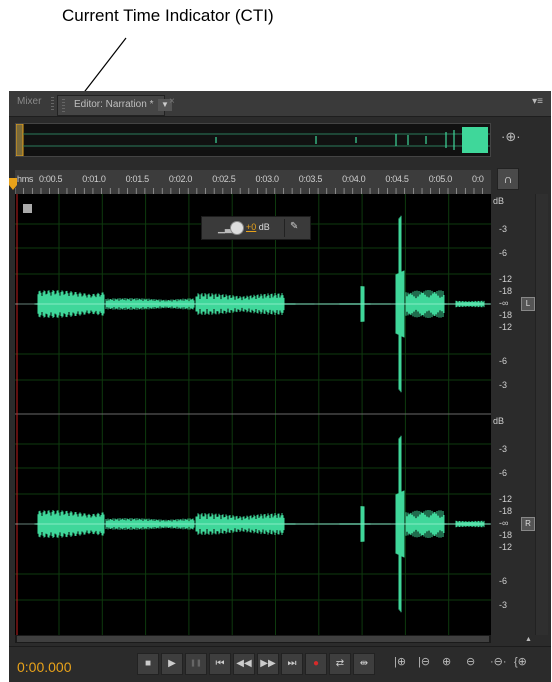 This screenshot has width=552, height=682. What do you see at coordinates (294, 226) in the screenshot?
I see `pin-icon: ✎` at bounding box center [294, 226].